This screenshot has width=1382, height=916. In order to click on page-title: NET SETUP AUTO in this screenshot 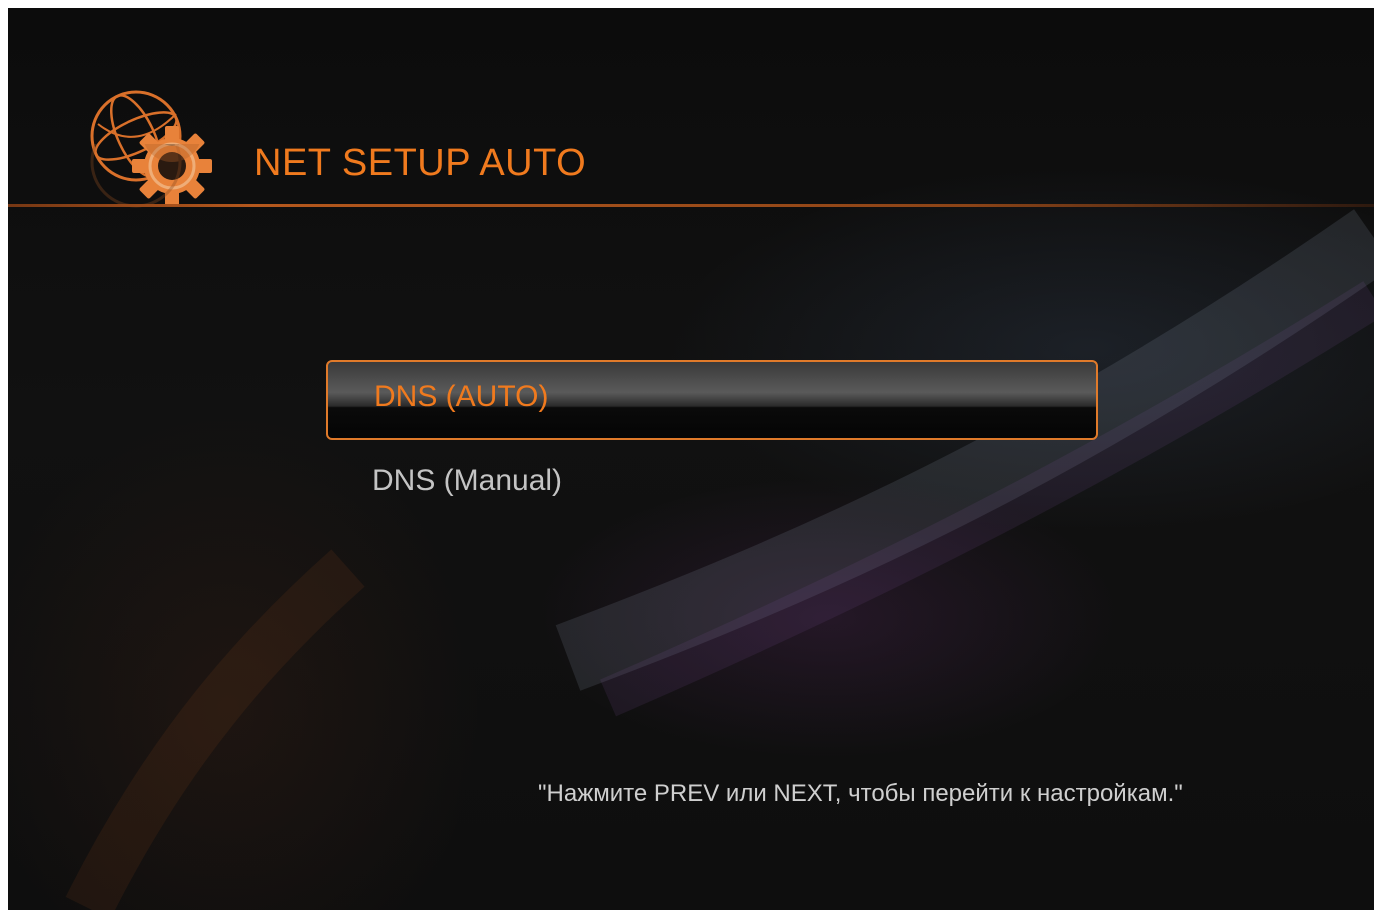, I will do `click(420, 163)`.